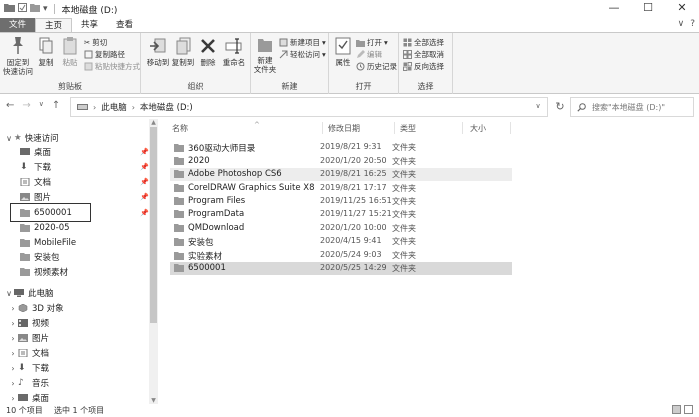 The height and width of the screenshot is (417, 699). What do you see at coordinates (166, 107) in the screenshot?
I see `breadcrumb-drive-d: 本地磁盘 (D:)` at bounding box center [166, 107].